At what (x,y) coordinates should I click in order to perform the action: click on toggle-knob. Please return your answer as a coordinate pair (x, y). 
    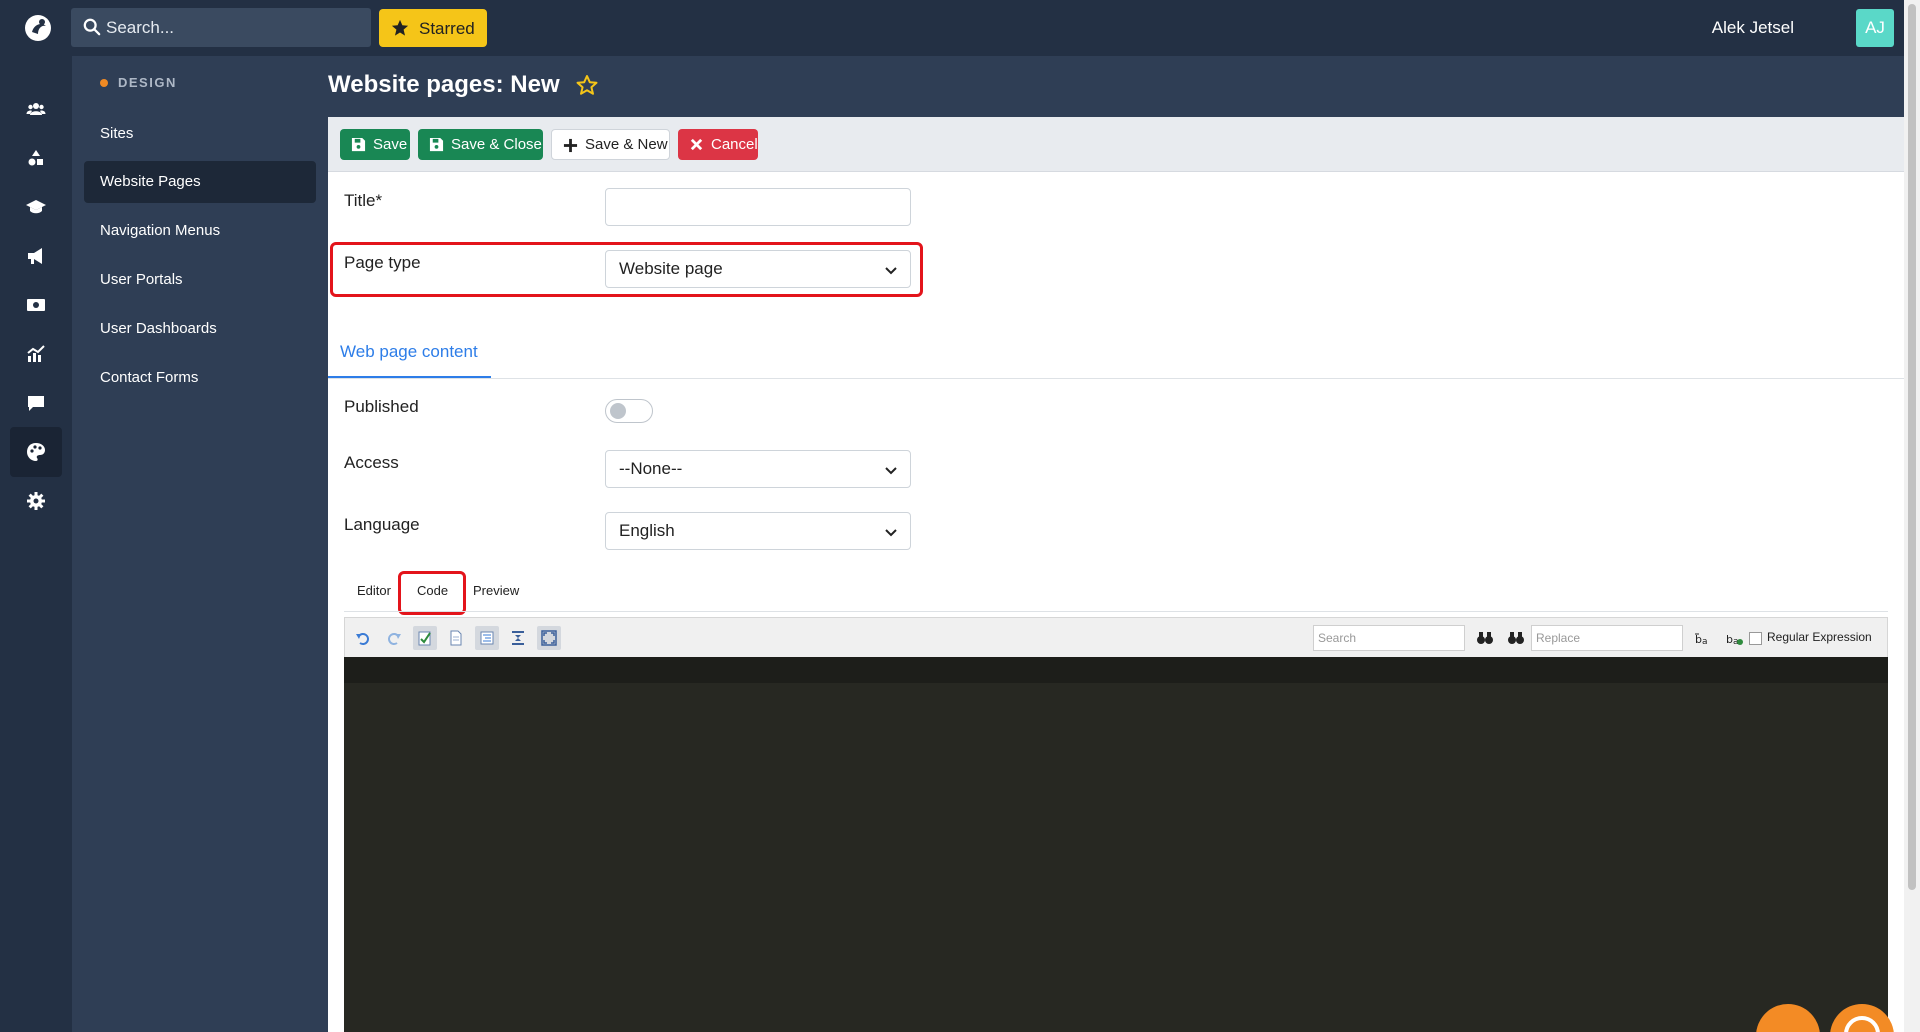
    Looking at the image, I should click on (618, 411).